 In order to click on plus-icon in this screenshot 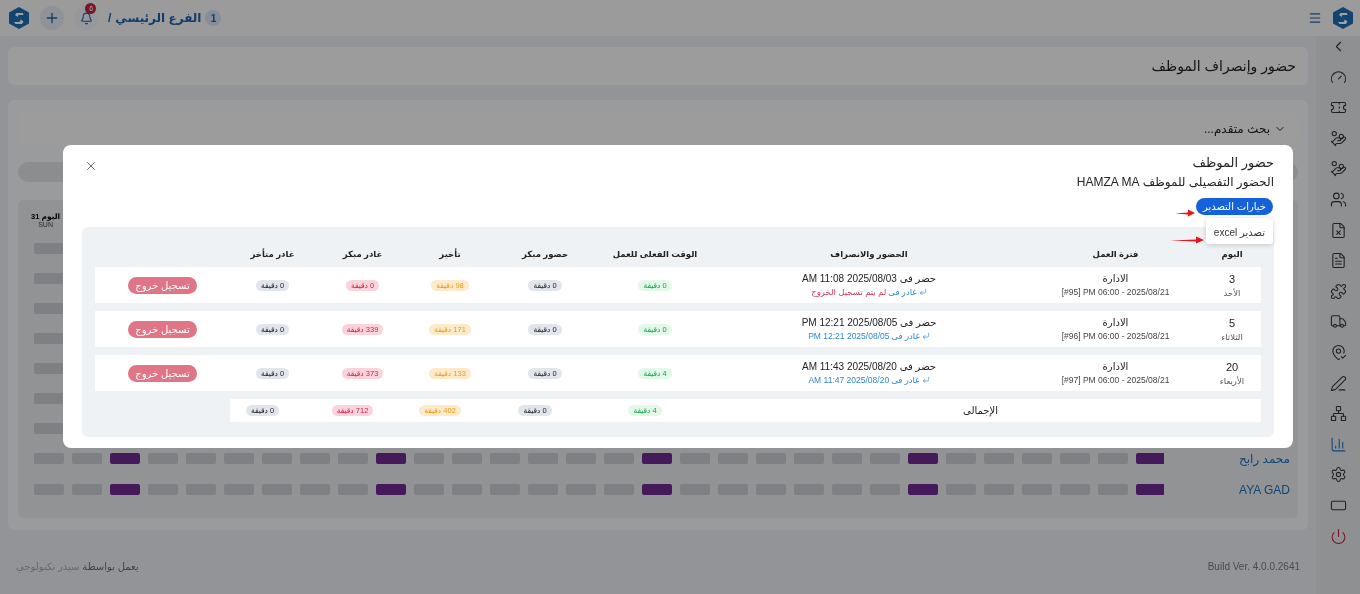, I will do `click(52, 18)`.